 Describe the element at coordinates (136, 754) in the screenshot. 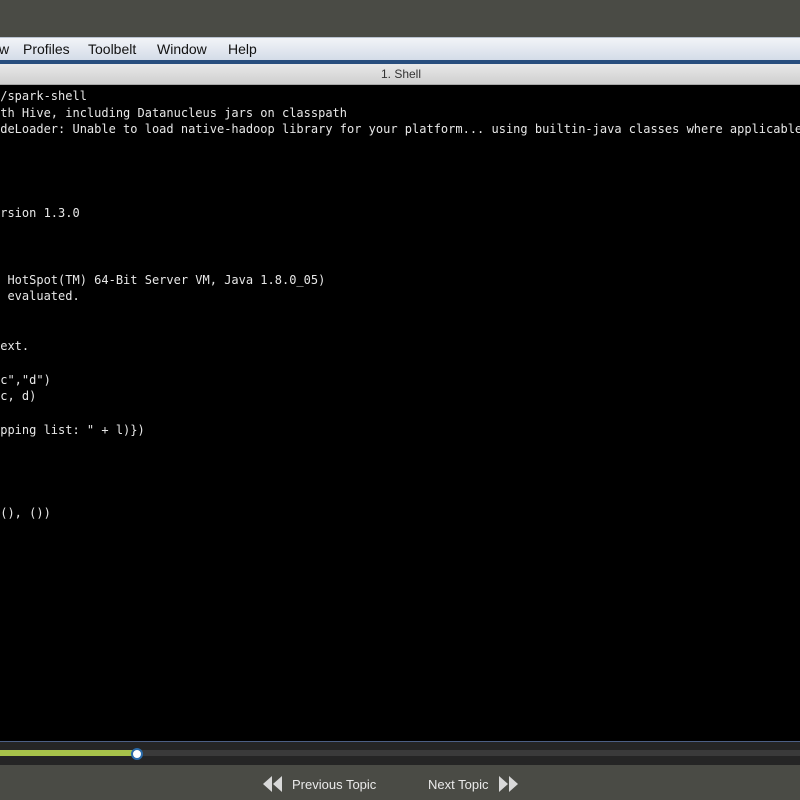

I see `seek-thumb` at that location.